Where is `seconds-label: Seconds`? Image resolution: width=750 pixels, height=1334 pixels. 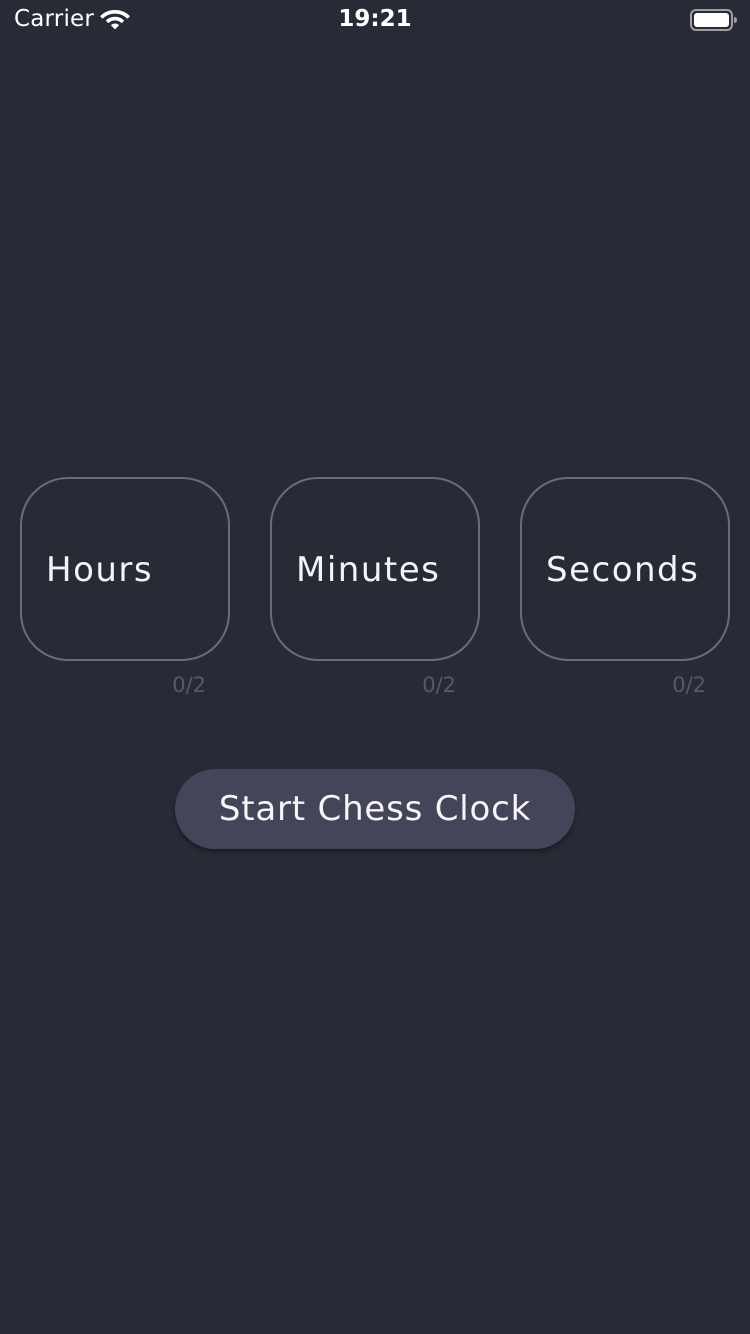
seconds-label: Seconds is located at coordinates (623, 570).